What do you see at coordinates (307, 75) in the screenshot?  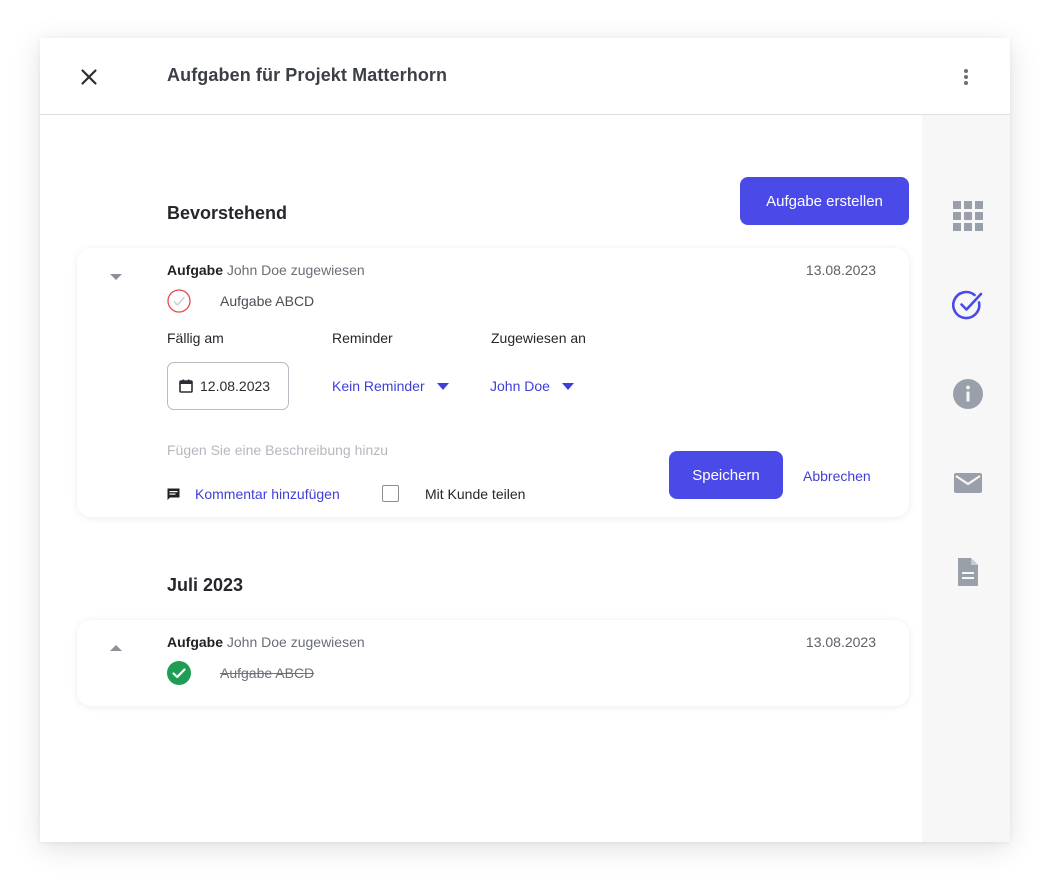 I see `page-title: Aufgaben für Projekt Matterhorn` at bounding box center [307, 75].